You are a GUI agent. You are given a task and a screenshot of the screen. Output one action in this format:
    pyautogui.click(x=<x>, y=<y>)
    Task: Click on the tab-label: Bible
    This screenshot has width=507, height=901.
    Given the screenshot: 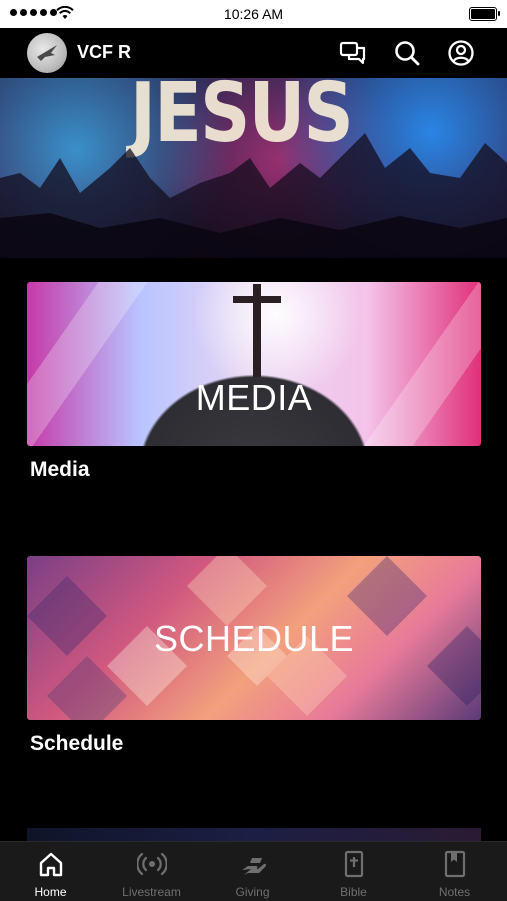 What is the action you would take?
    pyautogui.click(x=353, y=892)
    